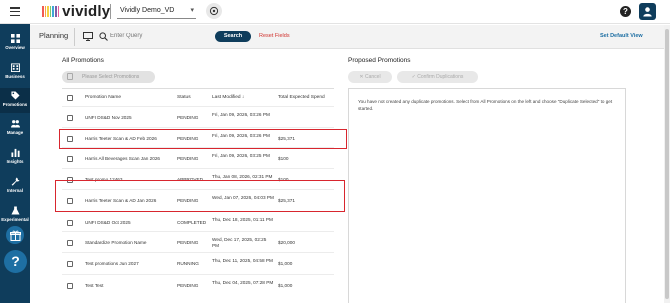  Describe the element at coordinates (129, 180) in the screenshot. I see `promotion-name: Test promo 12463` at that location.